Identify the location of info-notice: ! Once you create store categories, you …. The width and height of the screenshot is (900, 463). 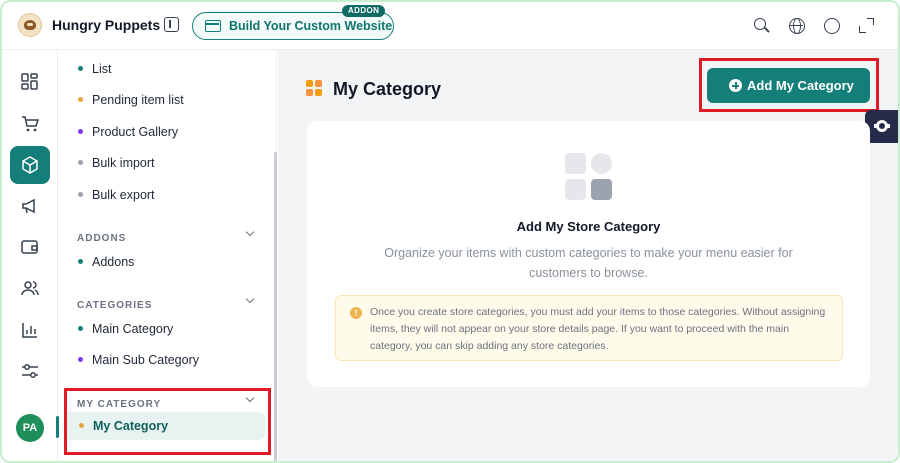
(589, 328).